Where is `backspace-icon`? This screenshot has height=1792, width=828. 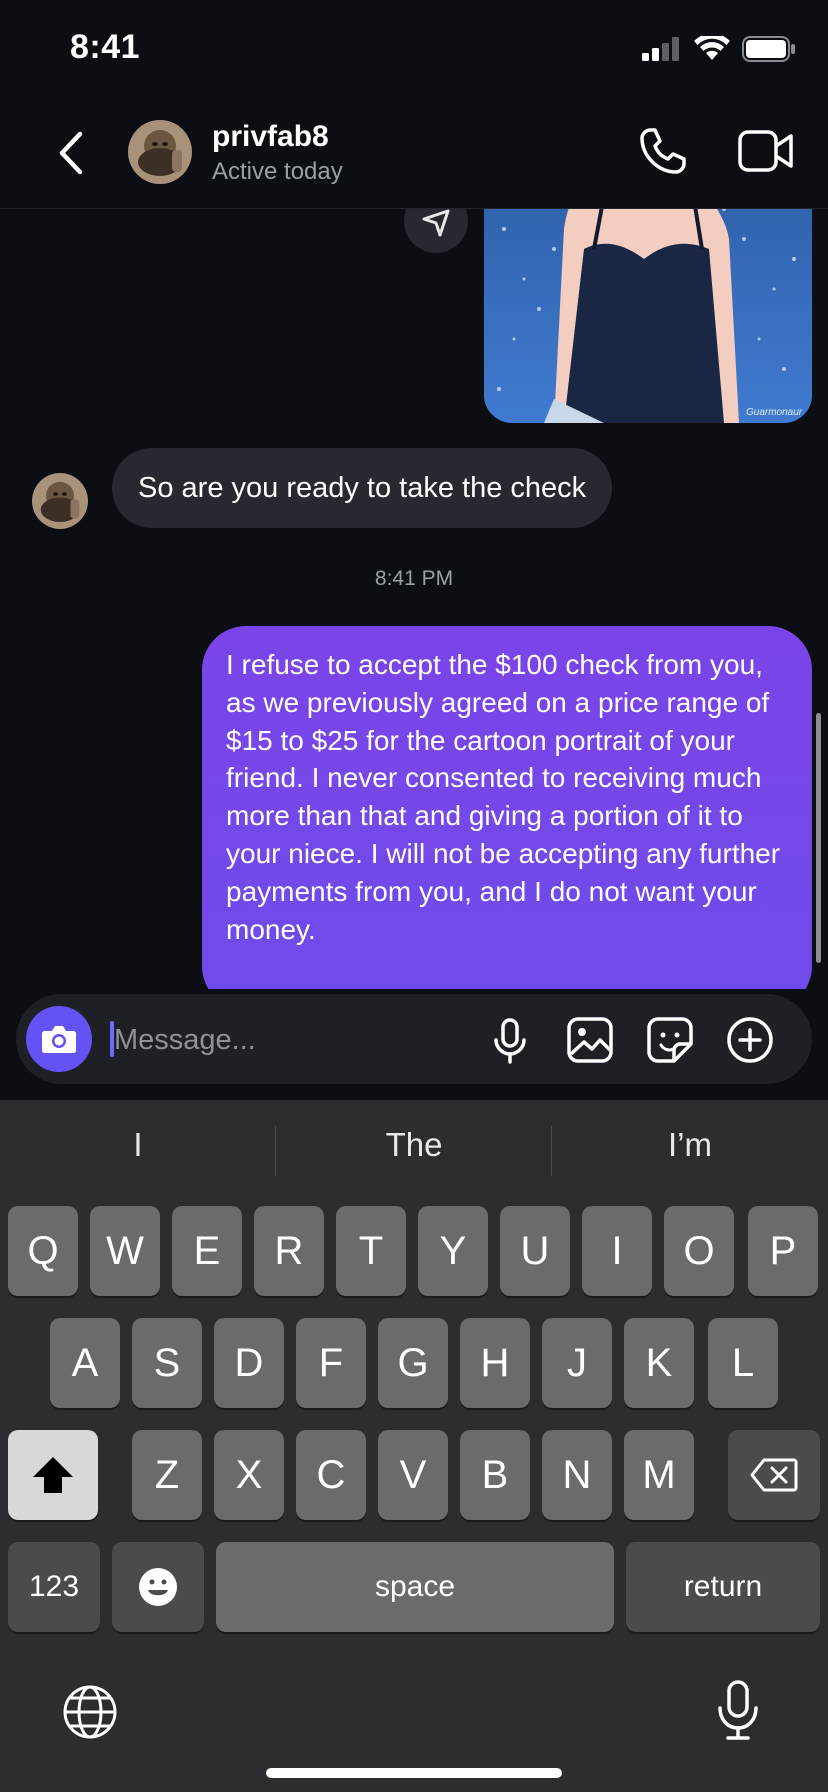 backspace-icon is located at coordinates (774, 1475).